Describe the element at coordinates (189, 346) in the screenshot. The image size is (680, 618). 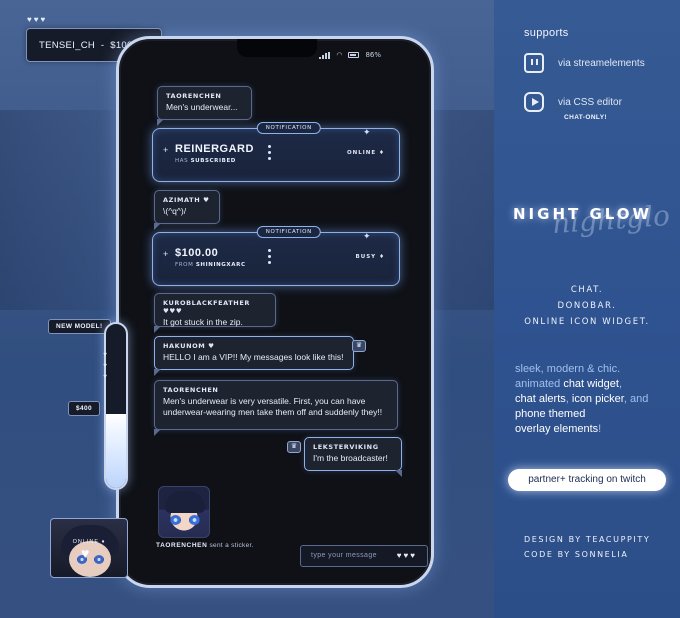
I see `chat-username: HAKUNOM ♥` at that location.